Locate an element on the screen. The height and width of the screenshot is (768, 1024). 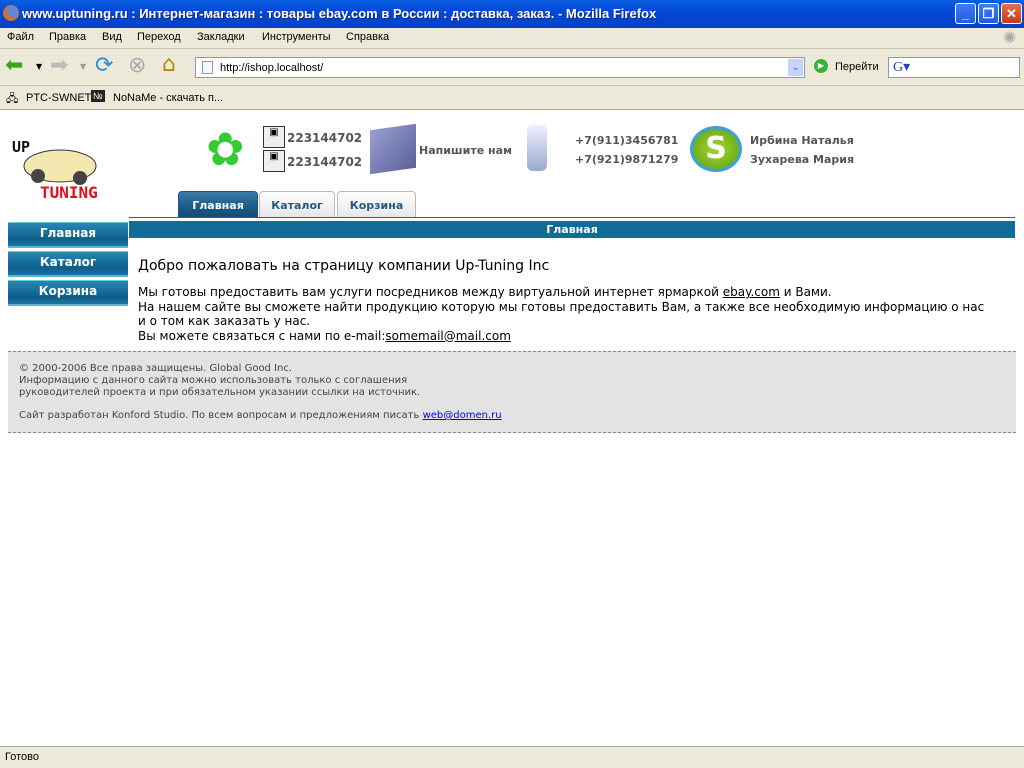
uptuning-logo: UP TUNING is located at coordinates (69, 169).